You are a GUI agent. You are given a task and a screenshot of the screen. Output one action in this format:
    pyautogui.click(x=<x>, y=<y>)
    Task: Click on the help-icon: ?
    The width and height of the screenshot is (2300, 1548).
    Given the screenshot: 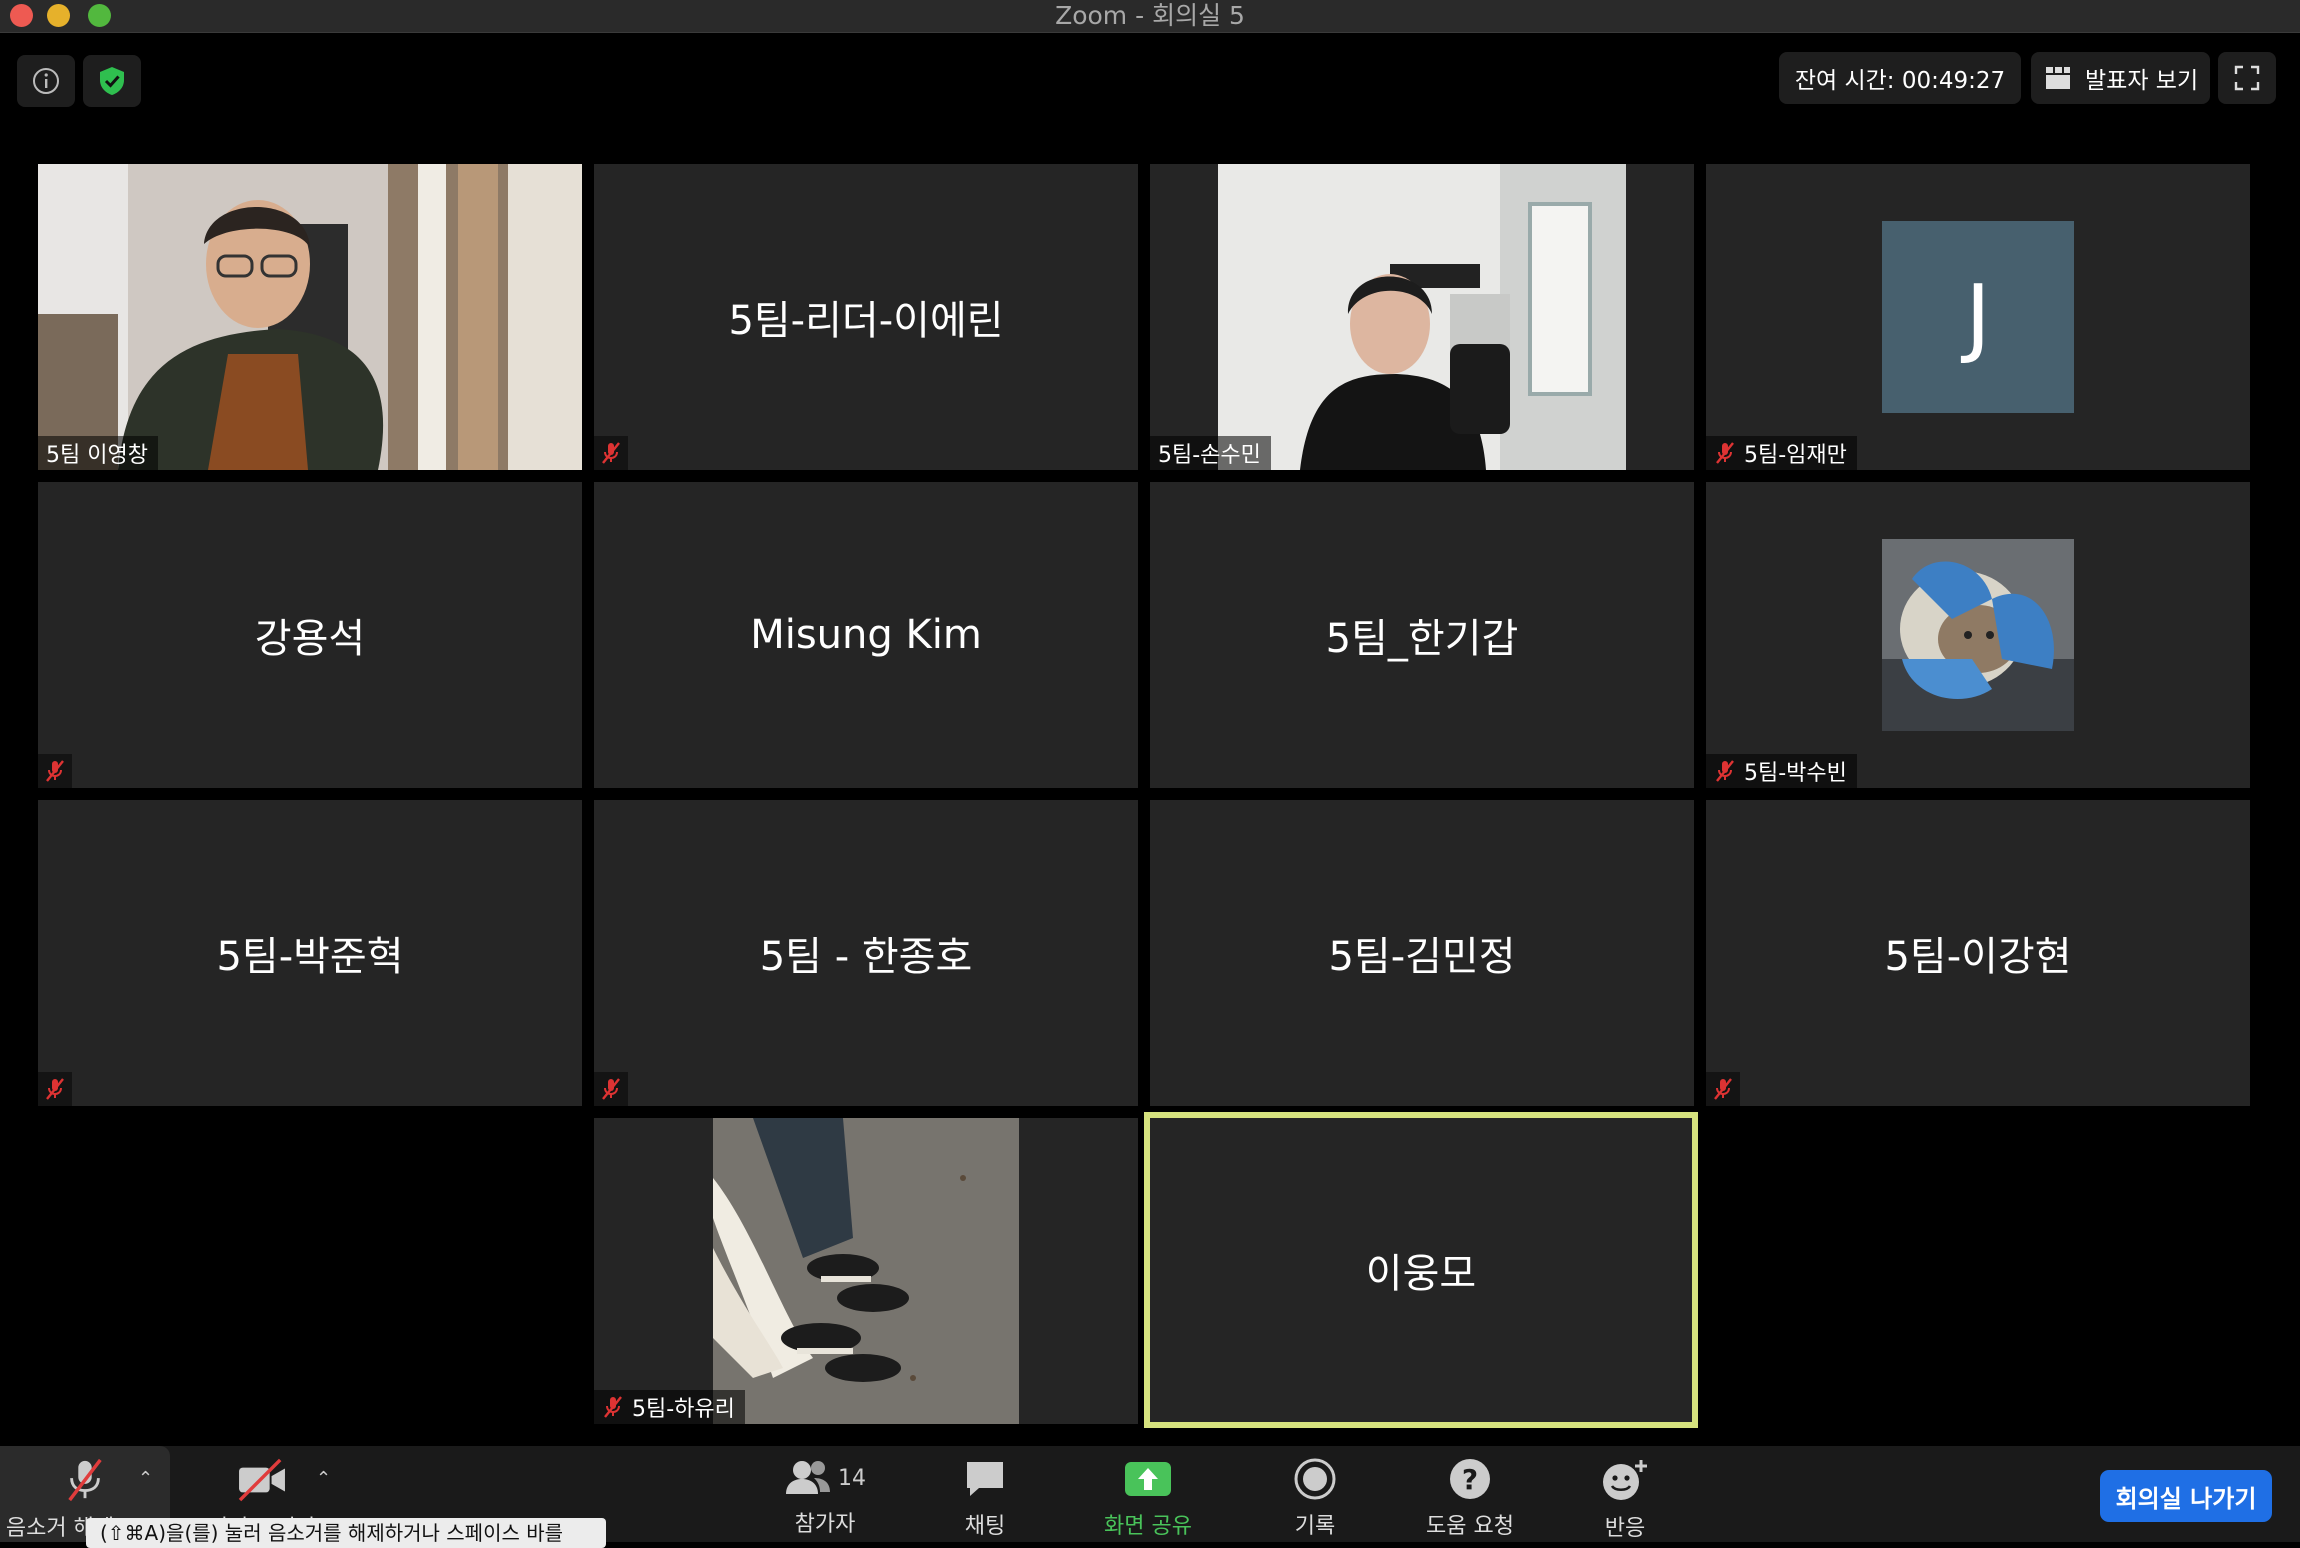 What is the action you would take?
    pyautogui.click(x=1470, y=1479)
    